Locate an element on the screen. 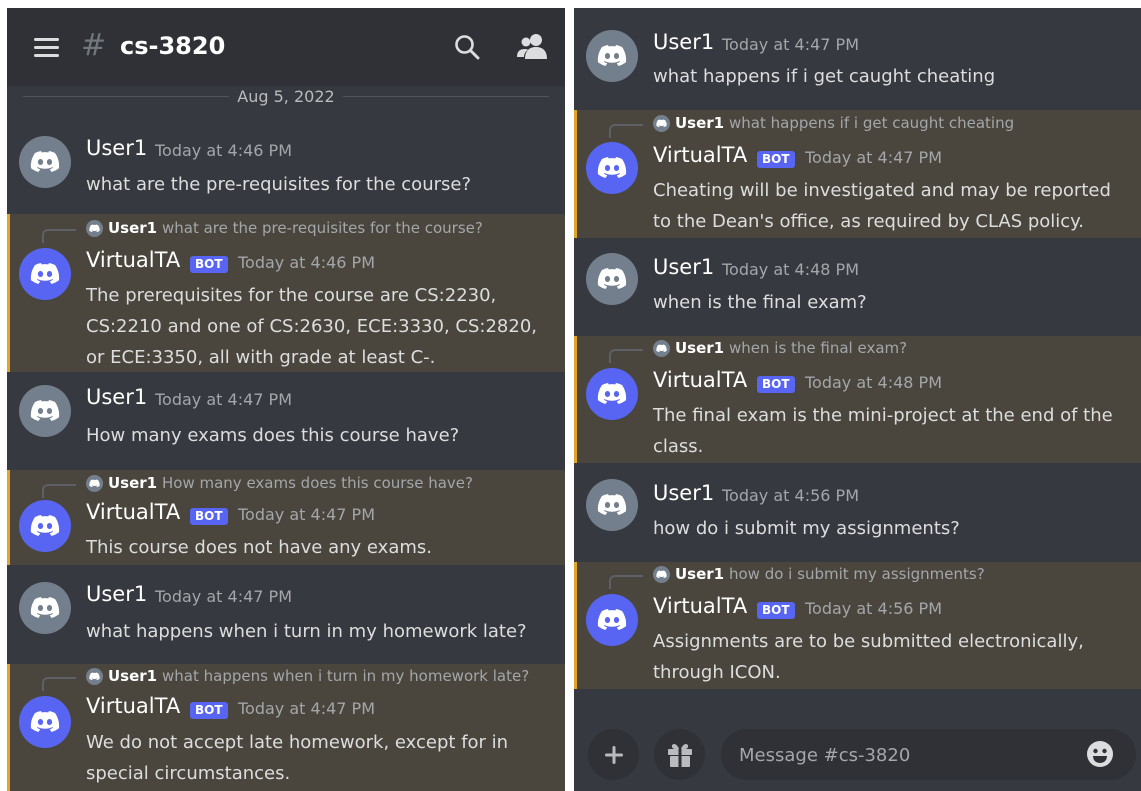 The width and height of the screenshot is (1141, 791). attach-button is located at coordinates (613, 754).